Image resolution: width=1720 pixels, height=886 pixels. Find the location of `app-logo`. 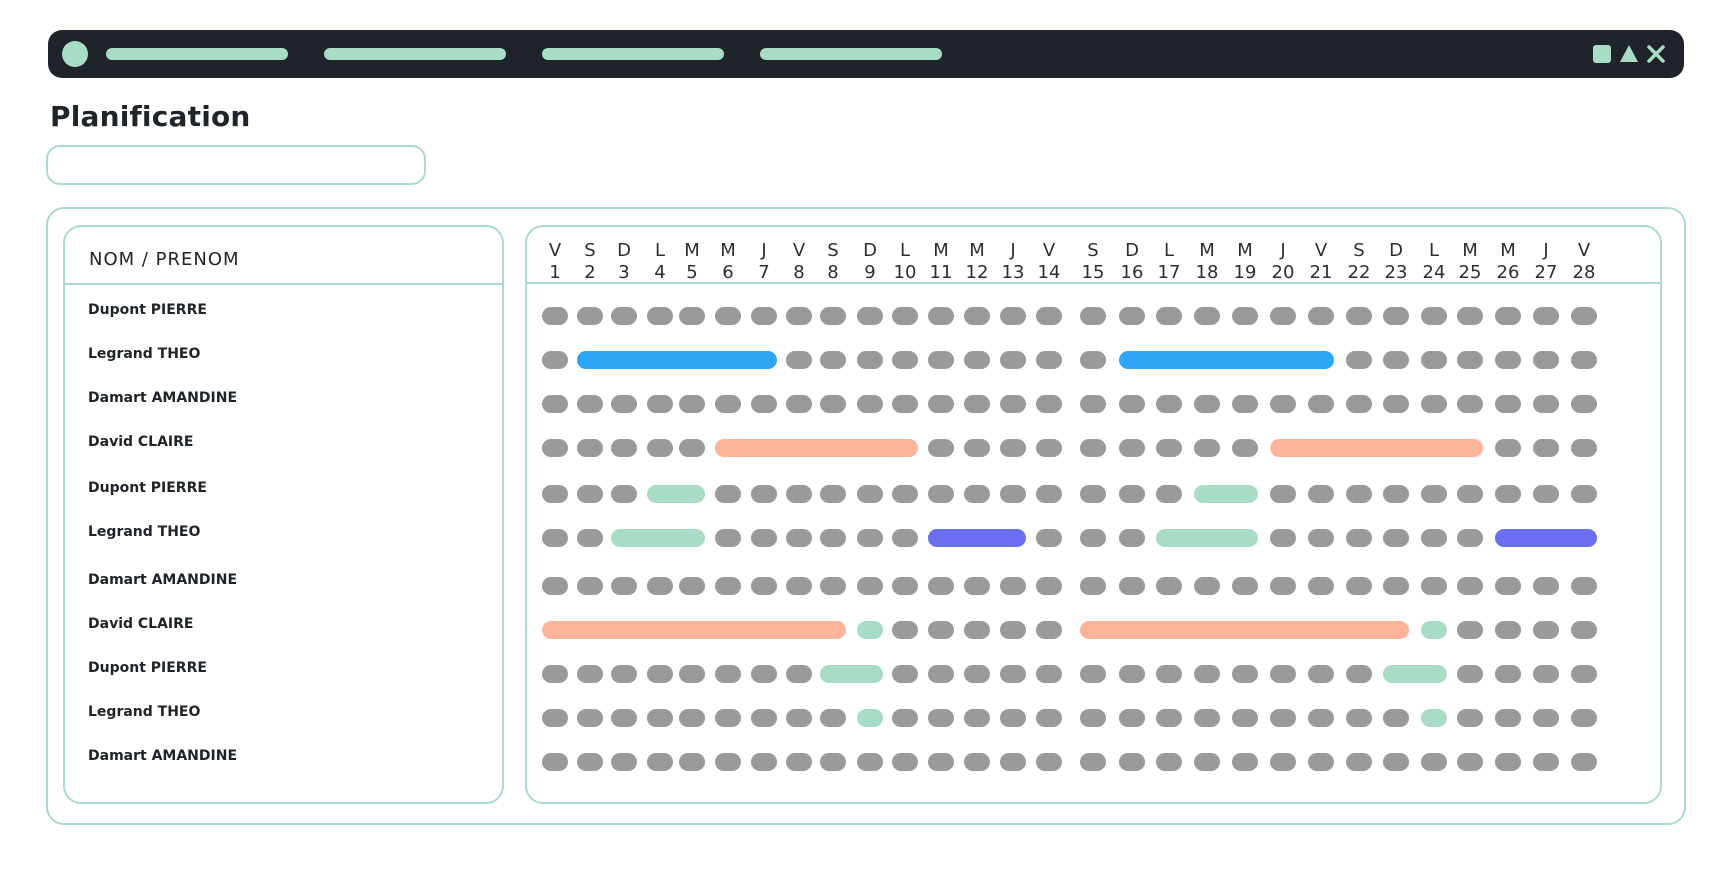

app-logo is located at coordinates (75, 54).